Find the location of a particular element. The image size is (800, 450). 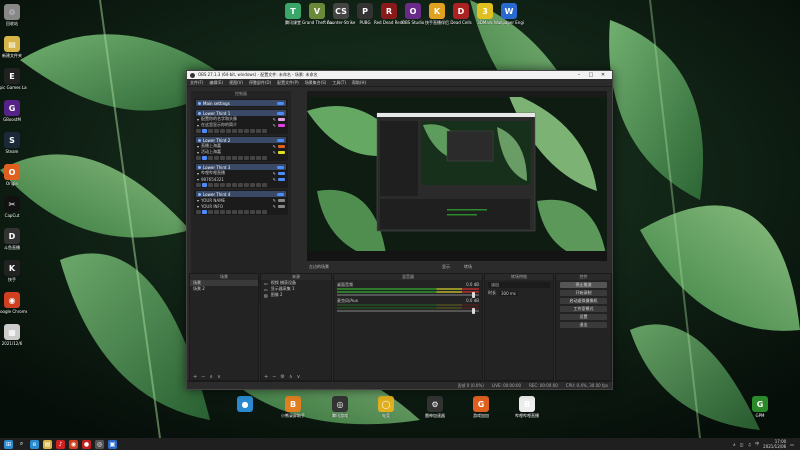

menu-item: 视图(V) is located at coordinates (236, 83).